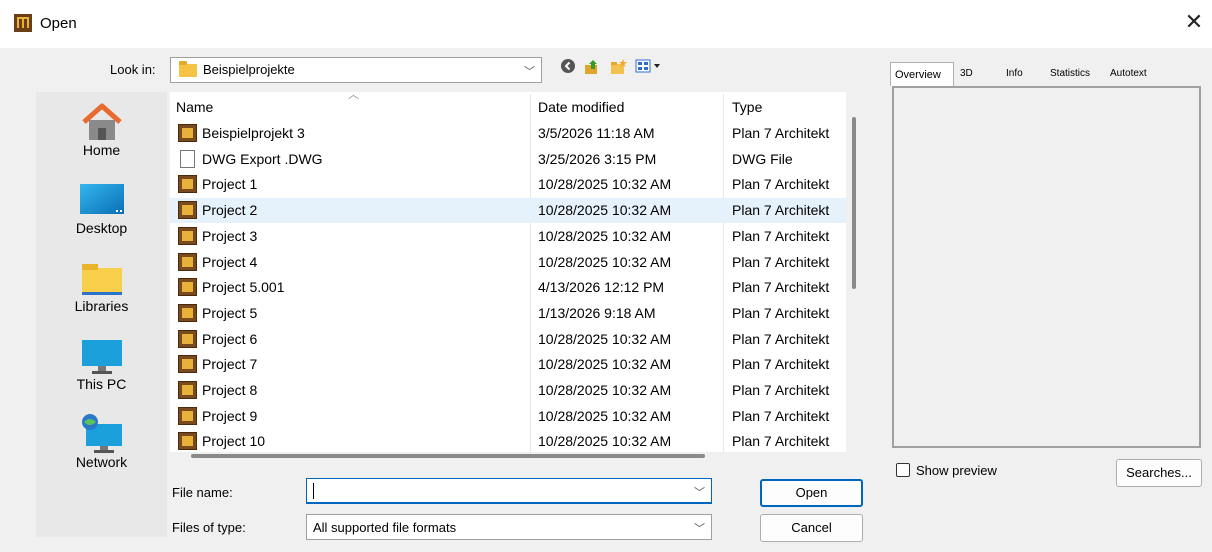 This screenshot has width=1212, height=552. What do you see at coordinates (448, 456) in the screenshot?
I see `horizontal-scrollbar` at bounding box center [448, 456].